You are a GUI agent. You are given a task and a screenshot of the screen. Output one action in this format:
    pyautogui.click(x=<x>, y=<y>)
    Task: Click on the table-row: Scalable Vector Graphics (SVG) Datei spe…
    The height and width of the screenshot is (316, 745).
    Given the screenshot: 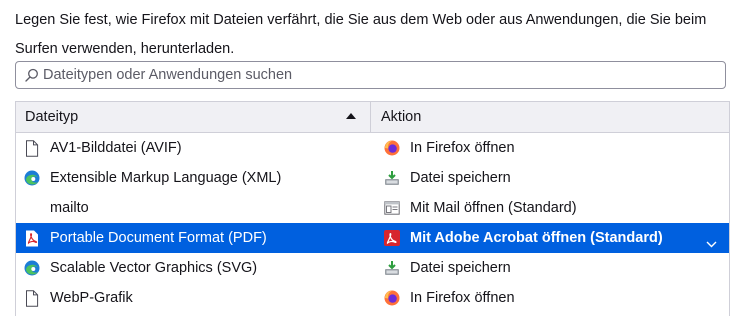 What is the action you would take?
    pyautogui.click(x=372, y=268)
    